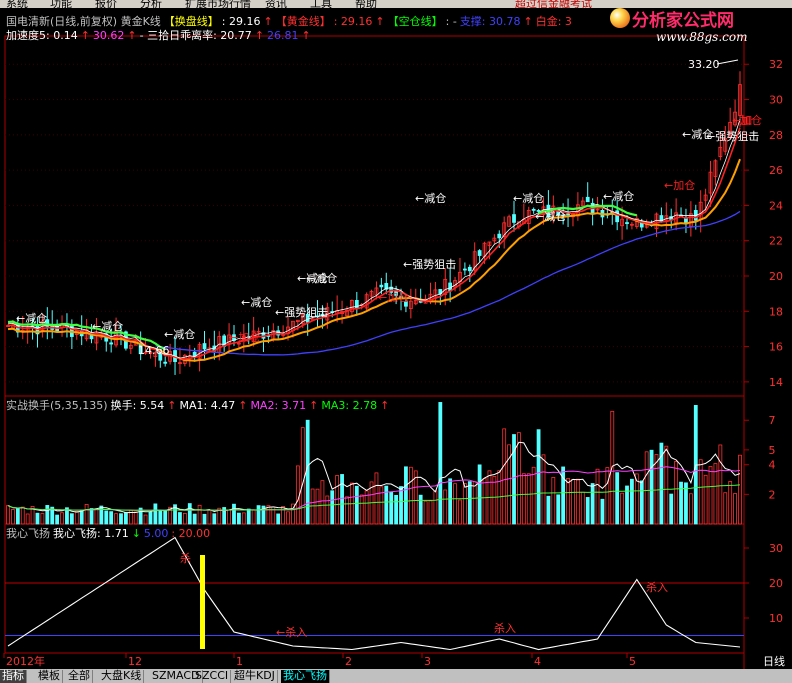 The height and width of the screenshot is (683, 792). Describe the element at coordinates (776, 618) in the screenshot. I see `indicator-tick-label: 10` at that location.